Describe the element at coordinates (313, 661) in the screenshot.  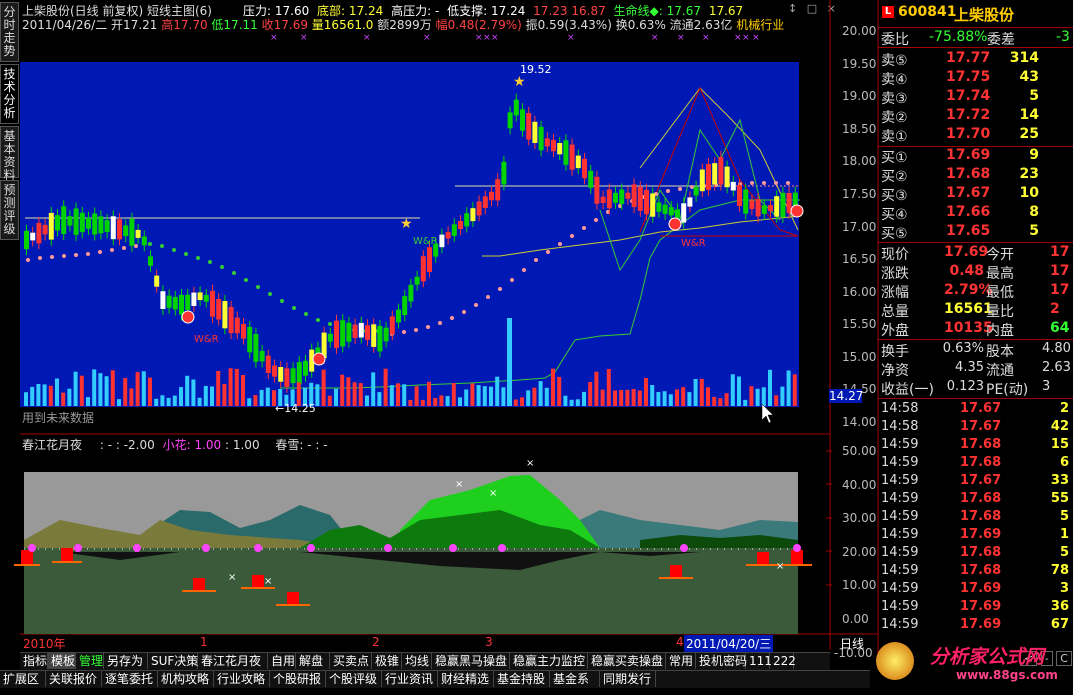
I see `template-tab: 解盘` at that location.